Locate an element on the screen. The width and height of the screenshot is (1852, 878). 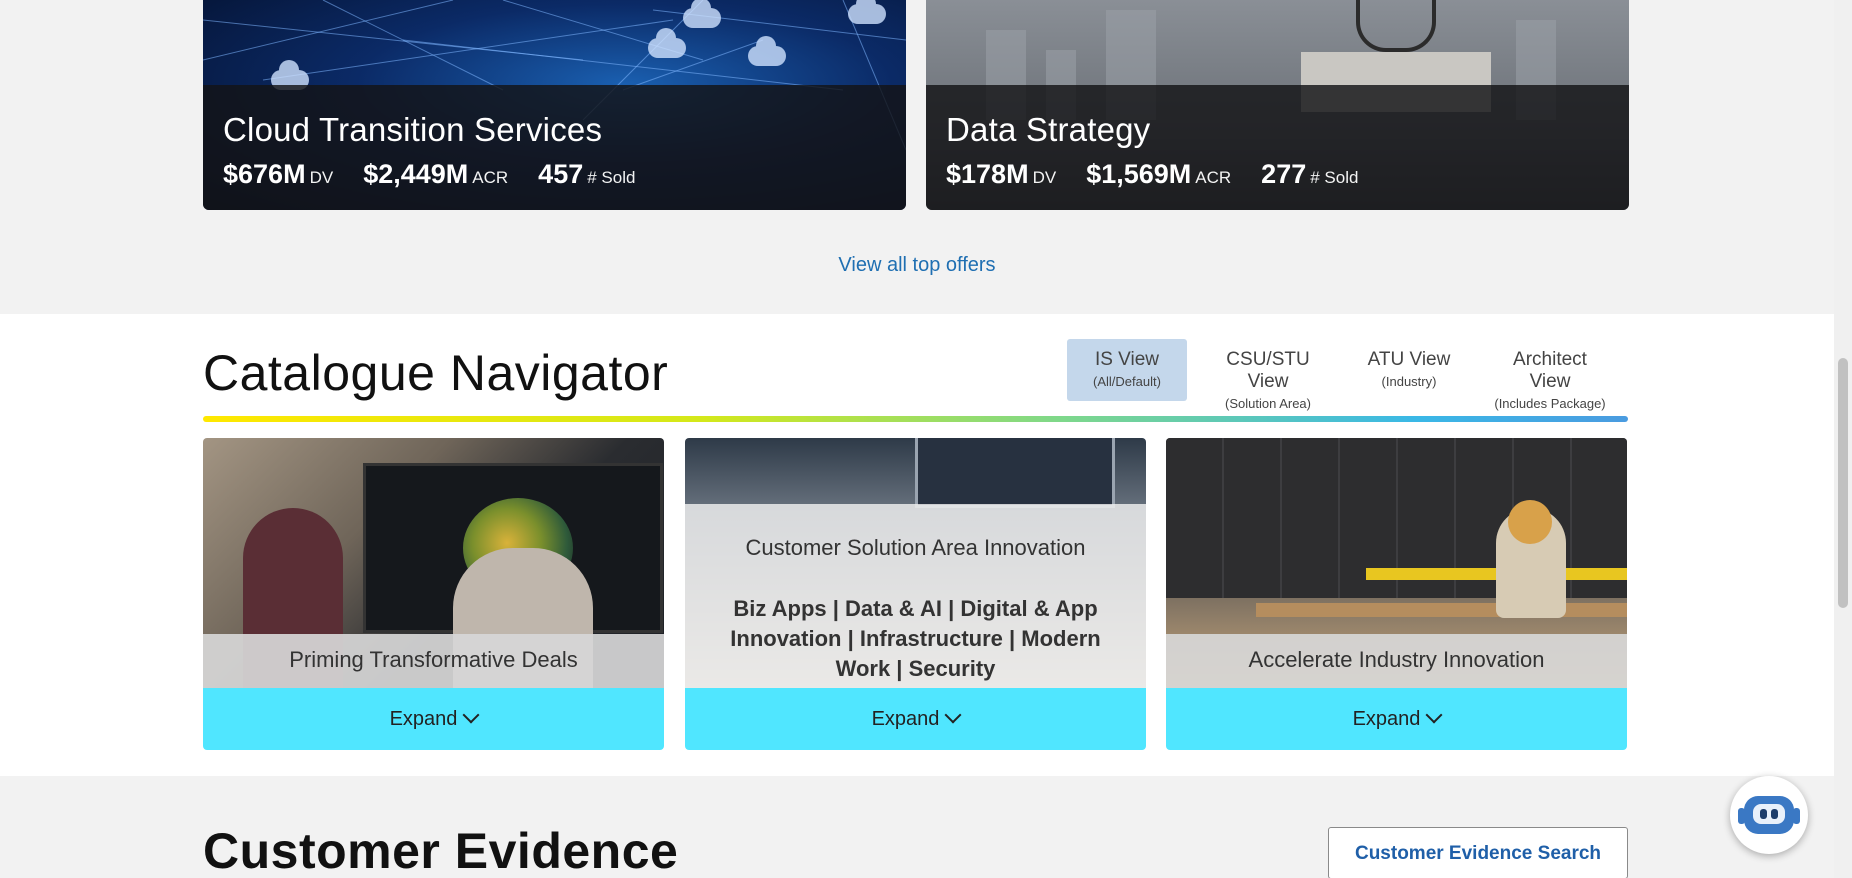
view-all-top-offers-link: View all top offers is located at coordinates (917, 265).